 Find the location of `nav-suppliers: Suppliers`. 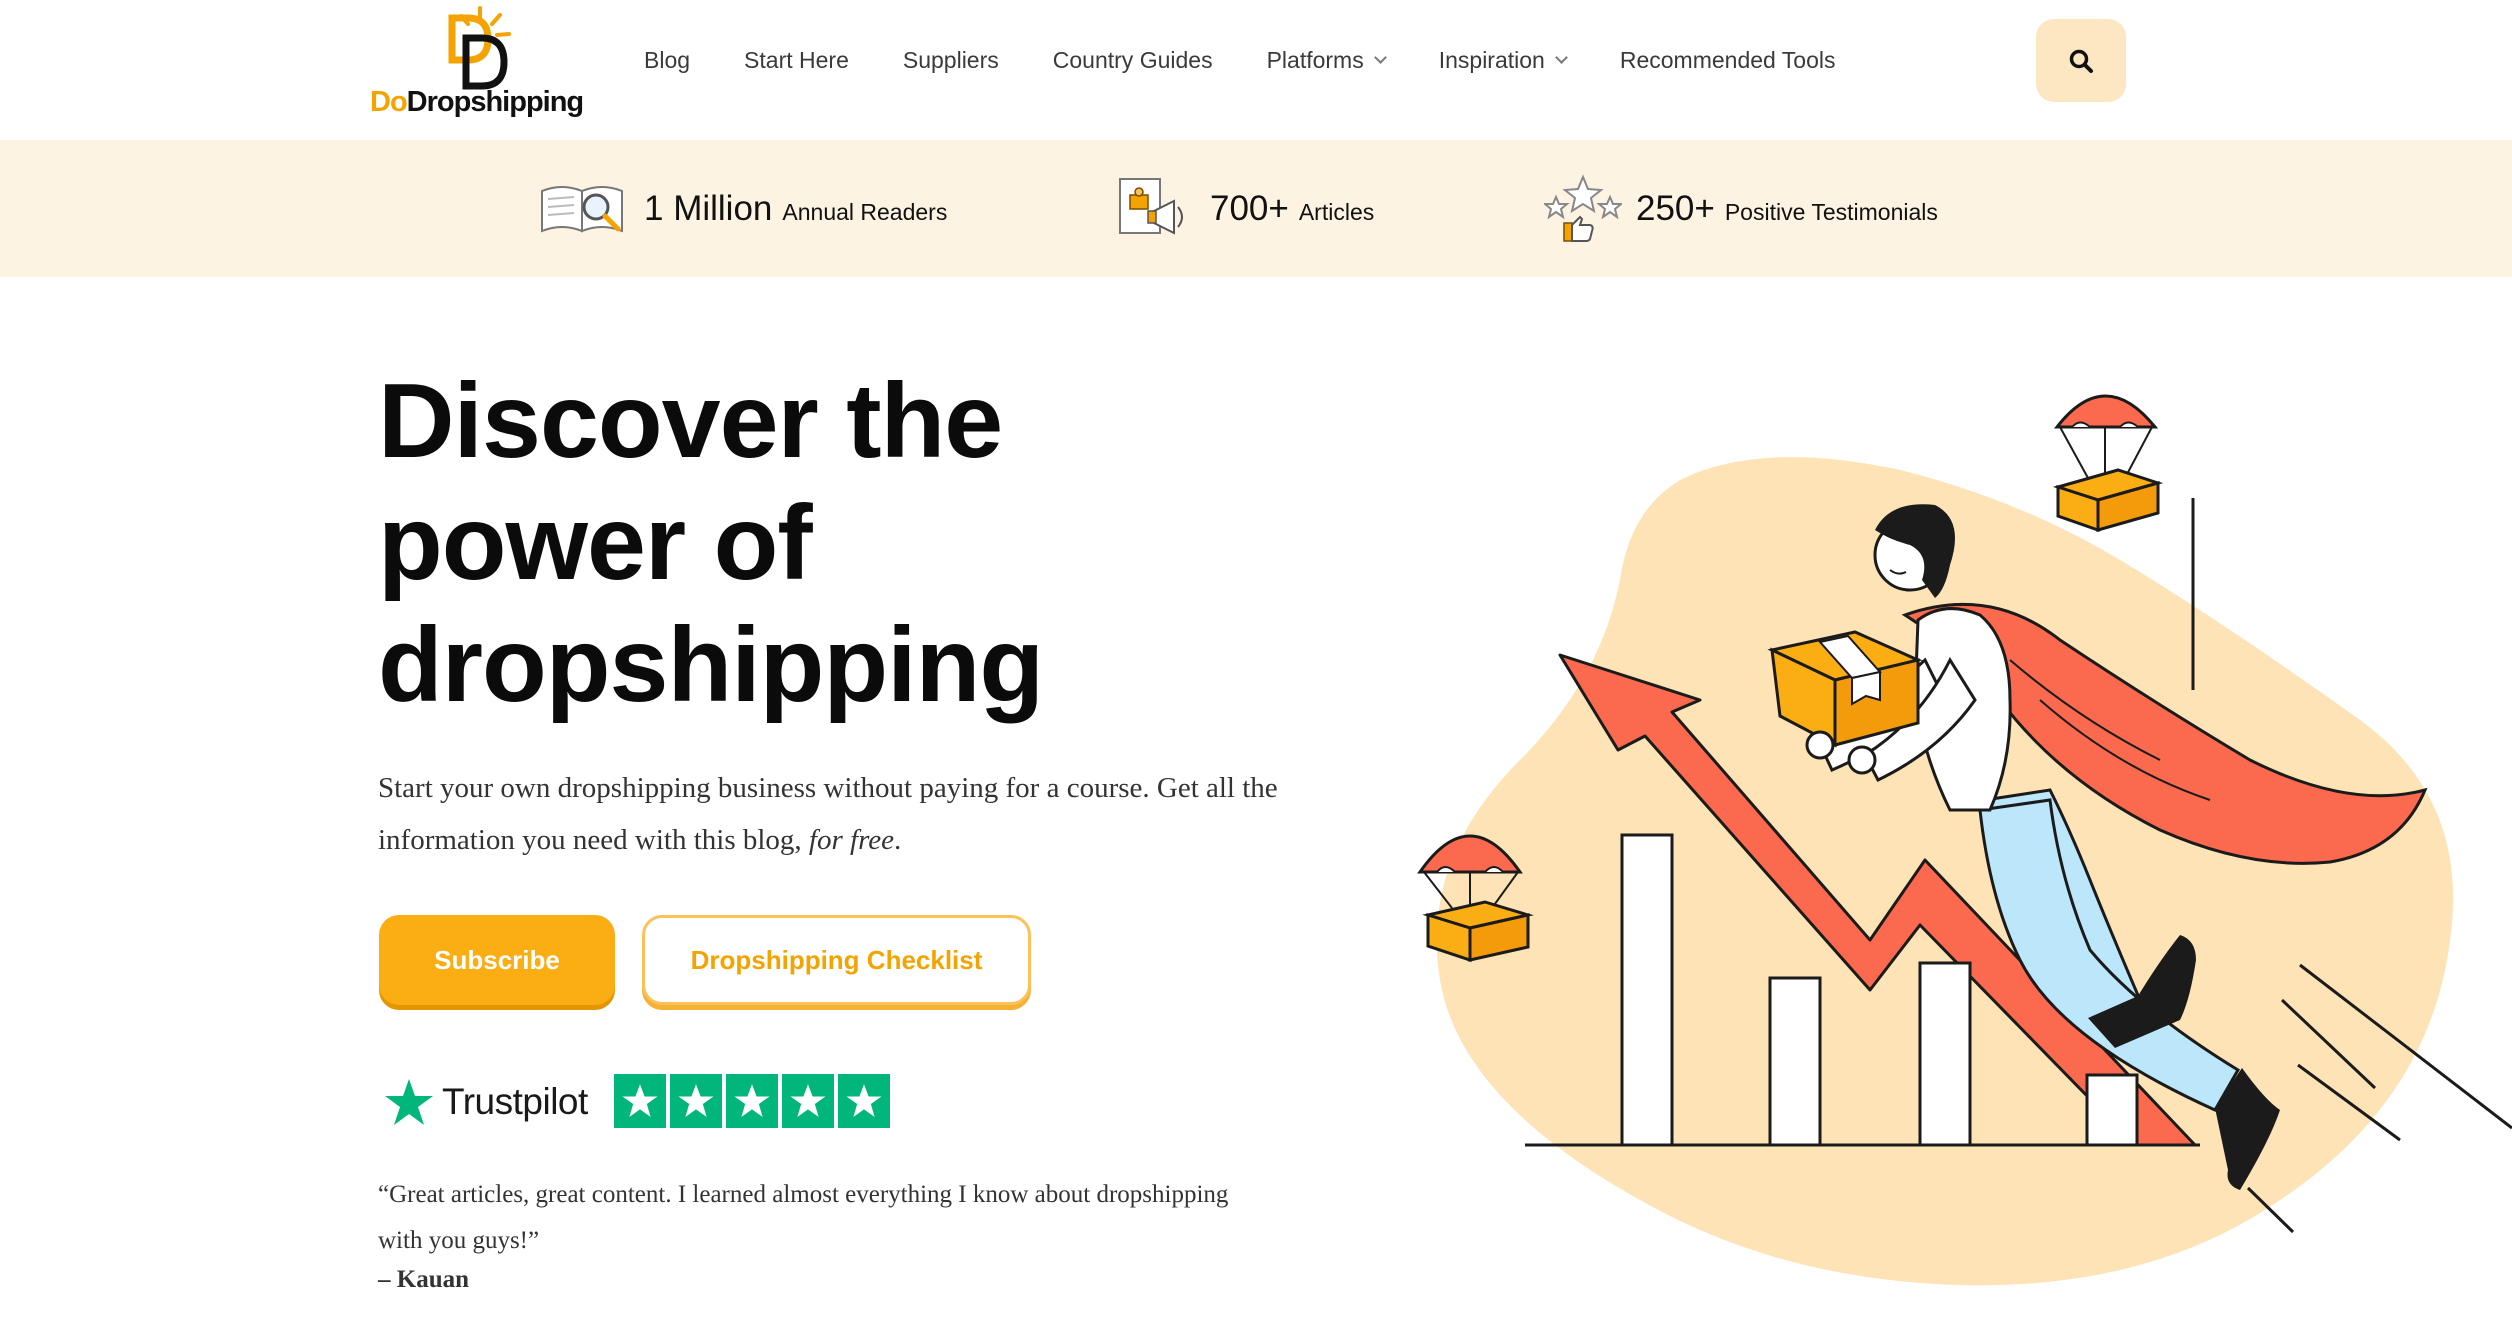

nav-suppliers: Suppliers is located at coordinates (951, 60).